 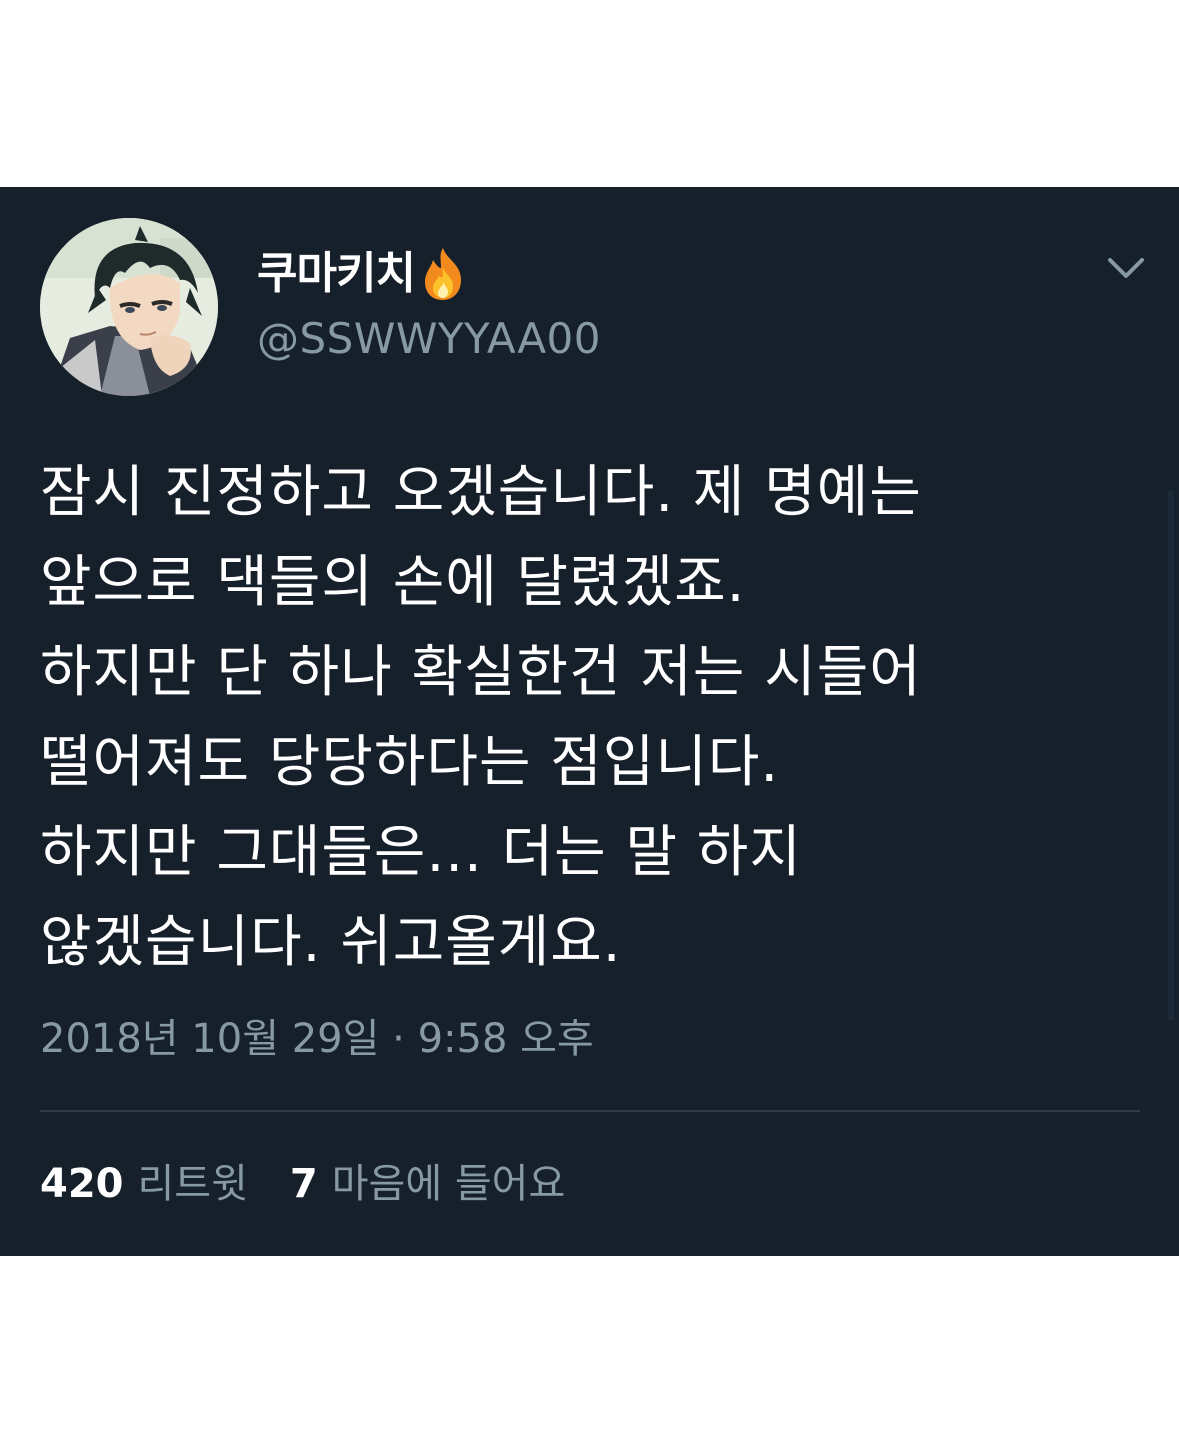 What do you see at coordinates (443, 274) in the screenshot?
I see `fire-icon` at bounding box center [443, 274].